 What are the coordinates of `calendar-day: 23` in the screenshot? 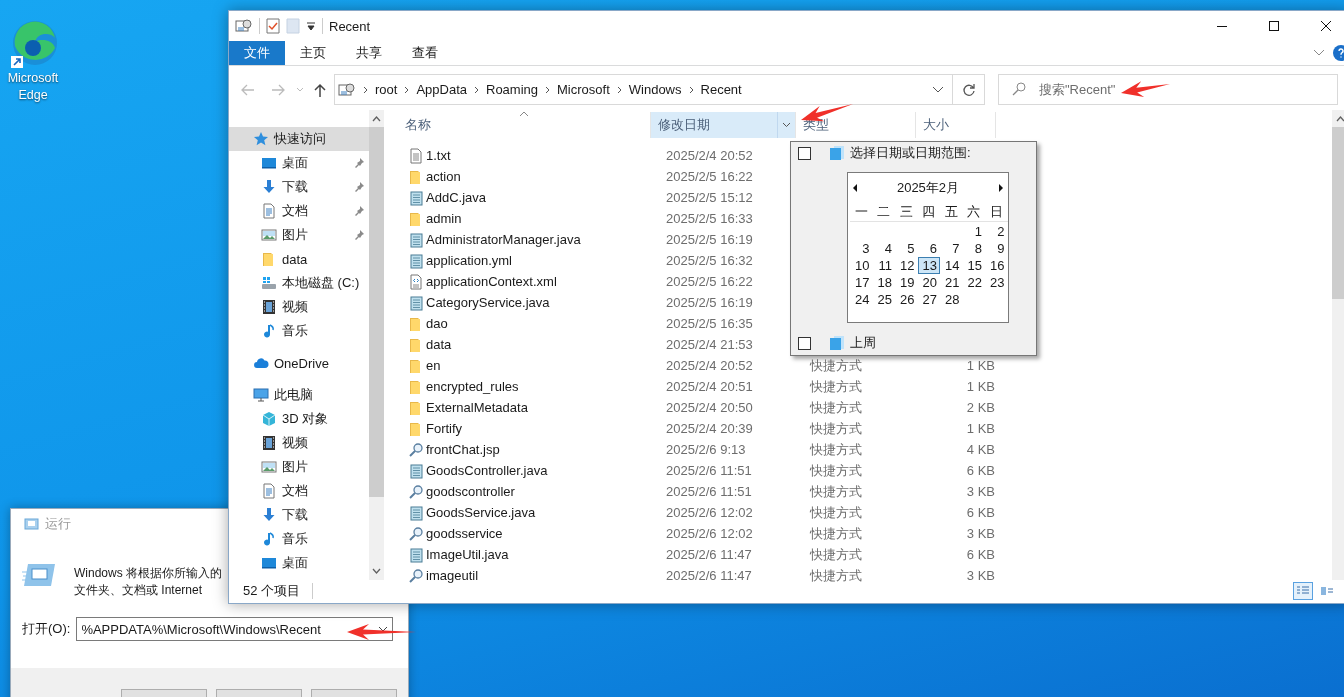 It's located at (996, 282).